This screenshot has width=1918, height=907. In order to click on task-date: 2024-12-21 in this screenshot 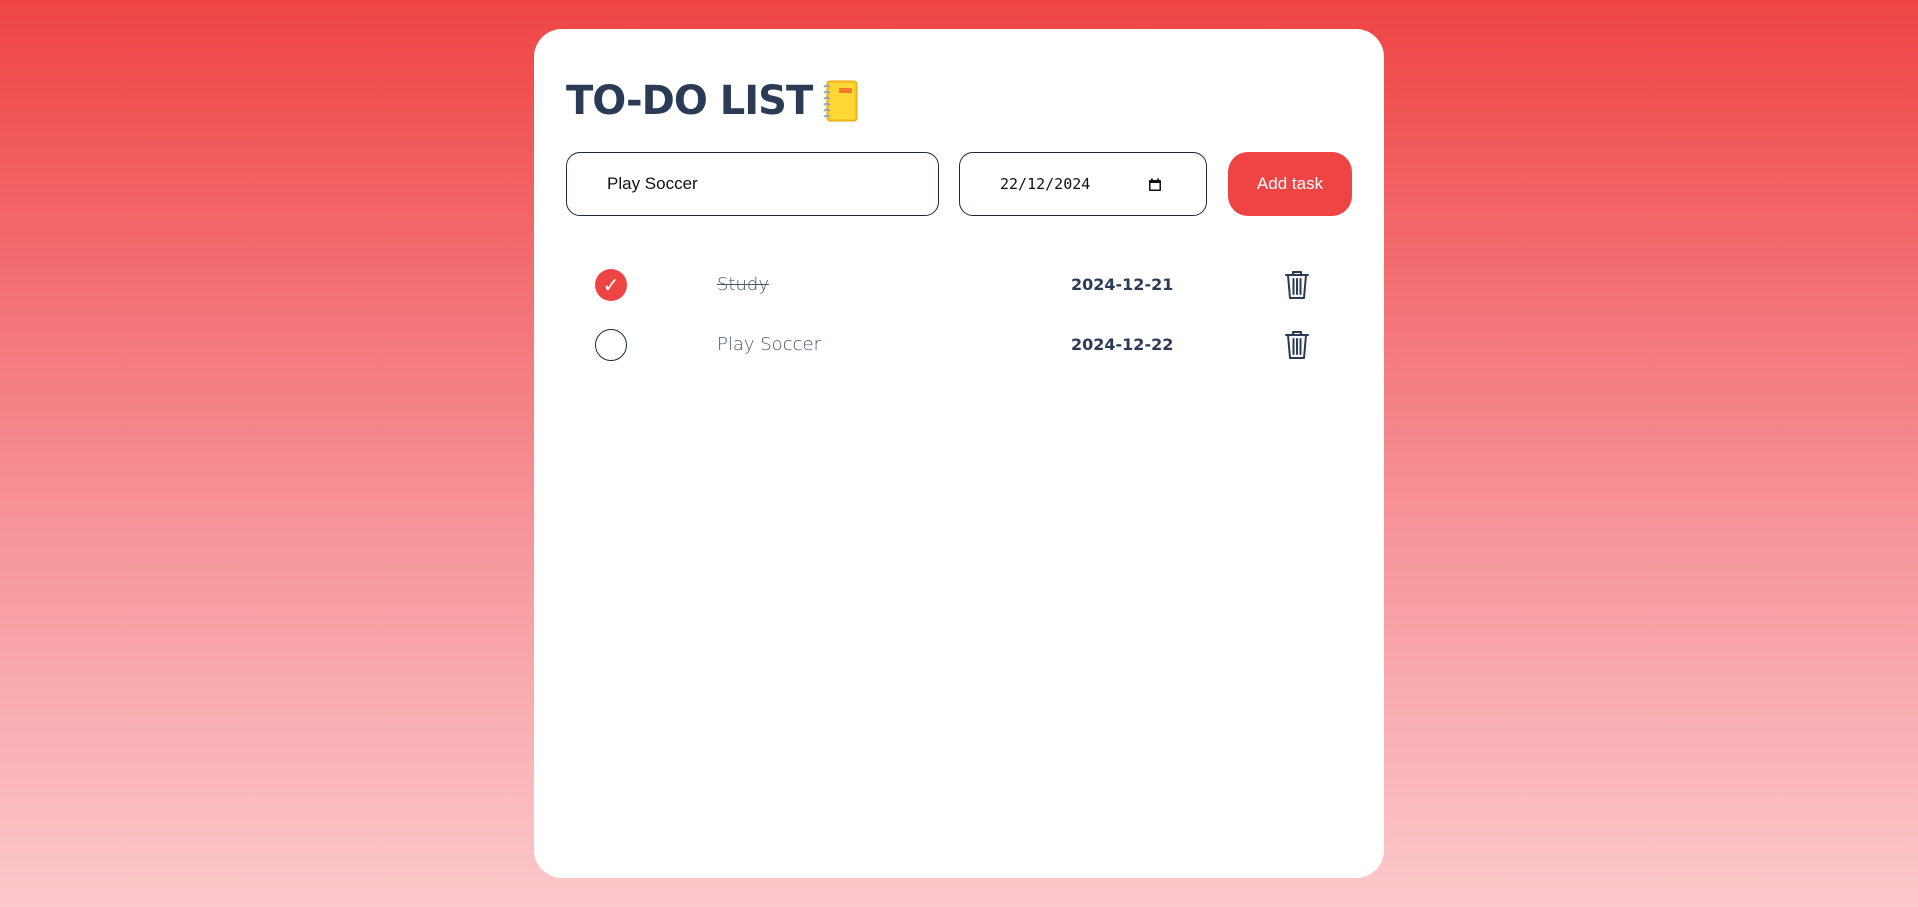, I will do `click(1122, 284)`.